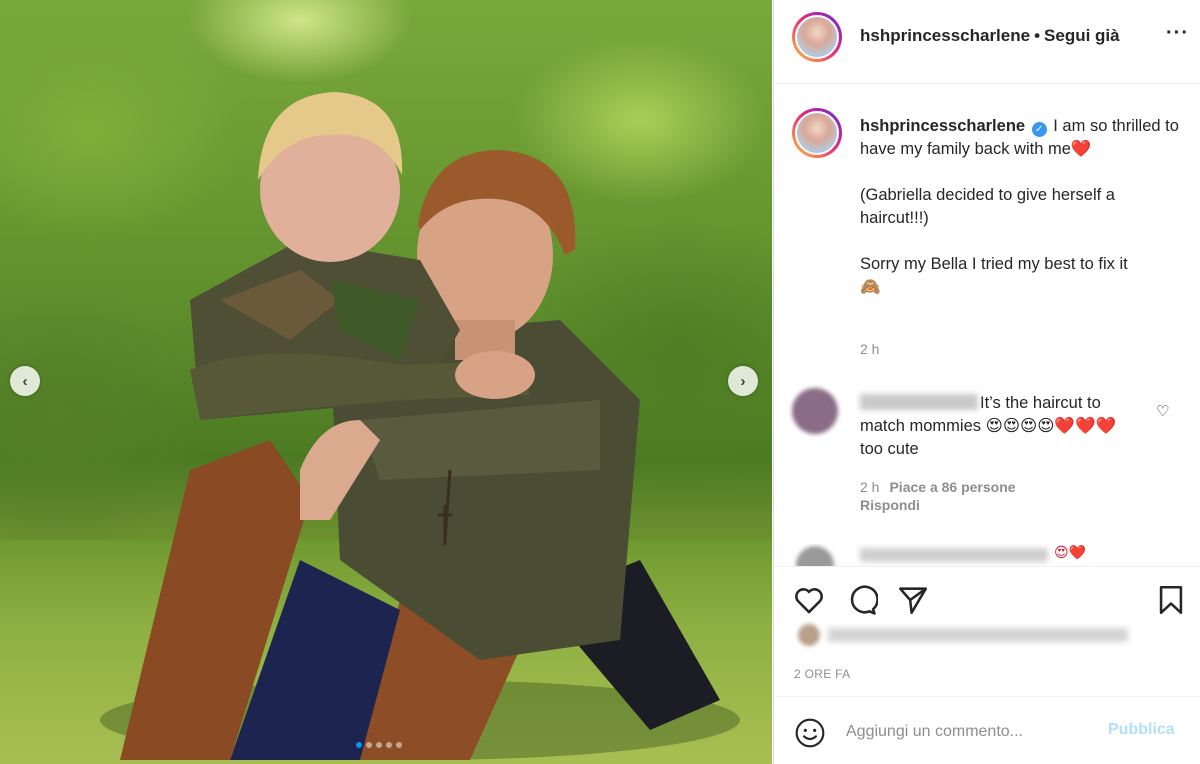  I want to click on likes-summary-blurred, so click(964, 637).